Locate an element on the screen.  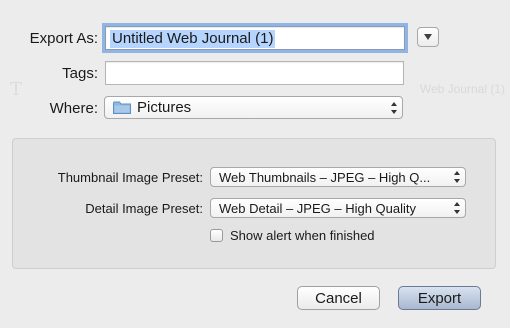
tags-field is located at coordinates (254, 73).